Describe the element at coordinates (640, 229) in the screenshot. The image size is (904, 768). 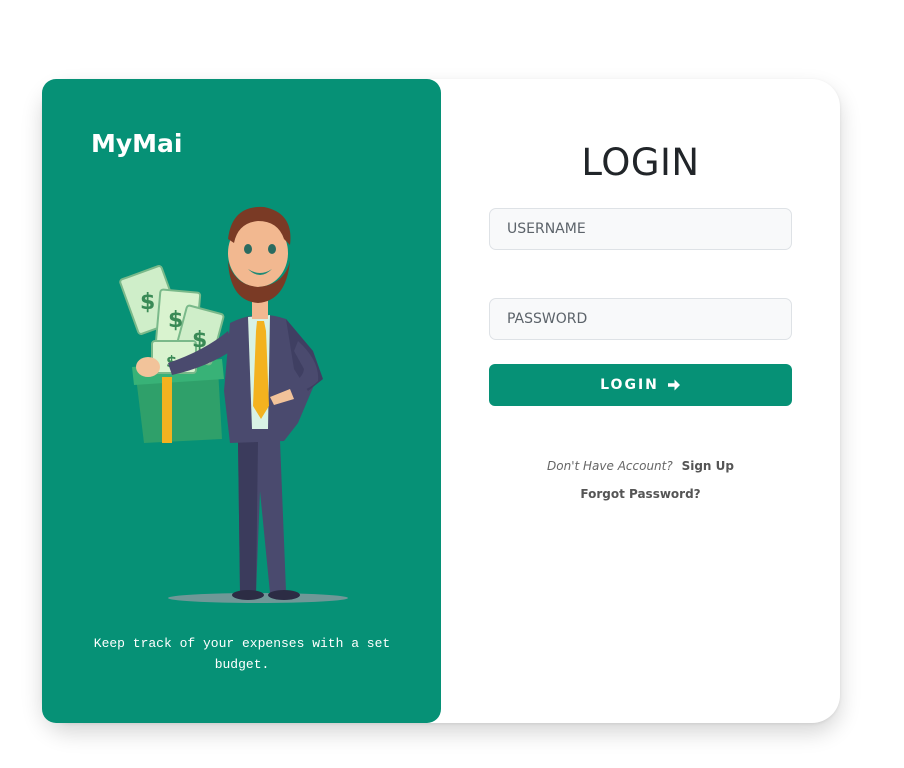
I see `username-input` at that location.